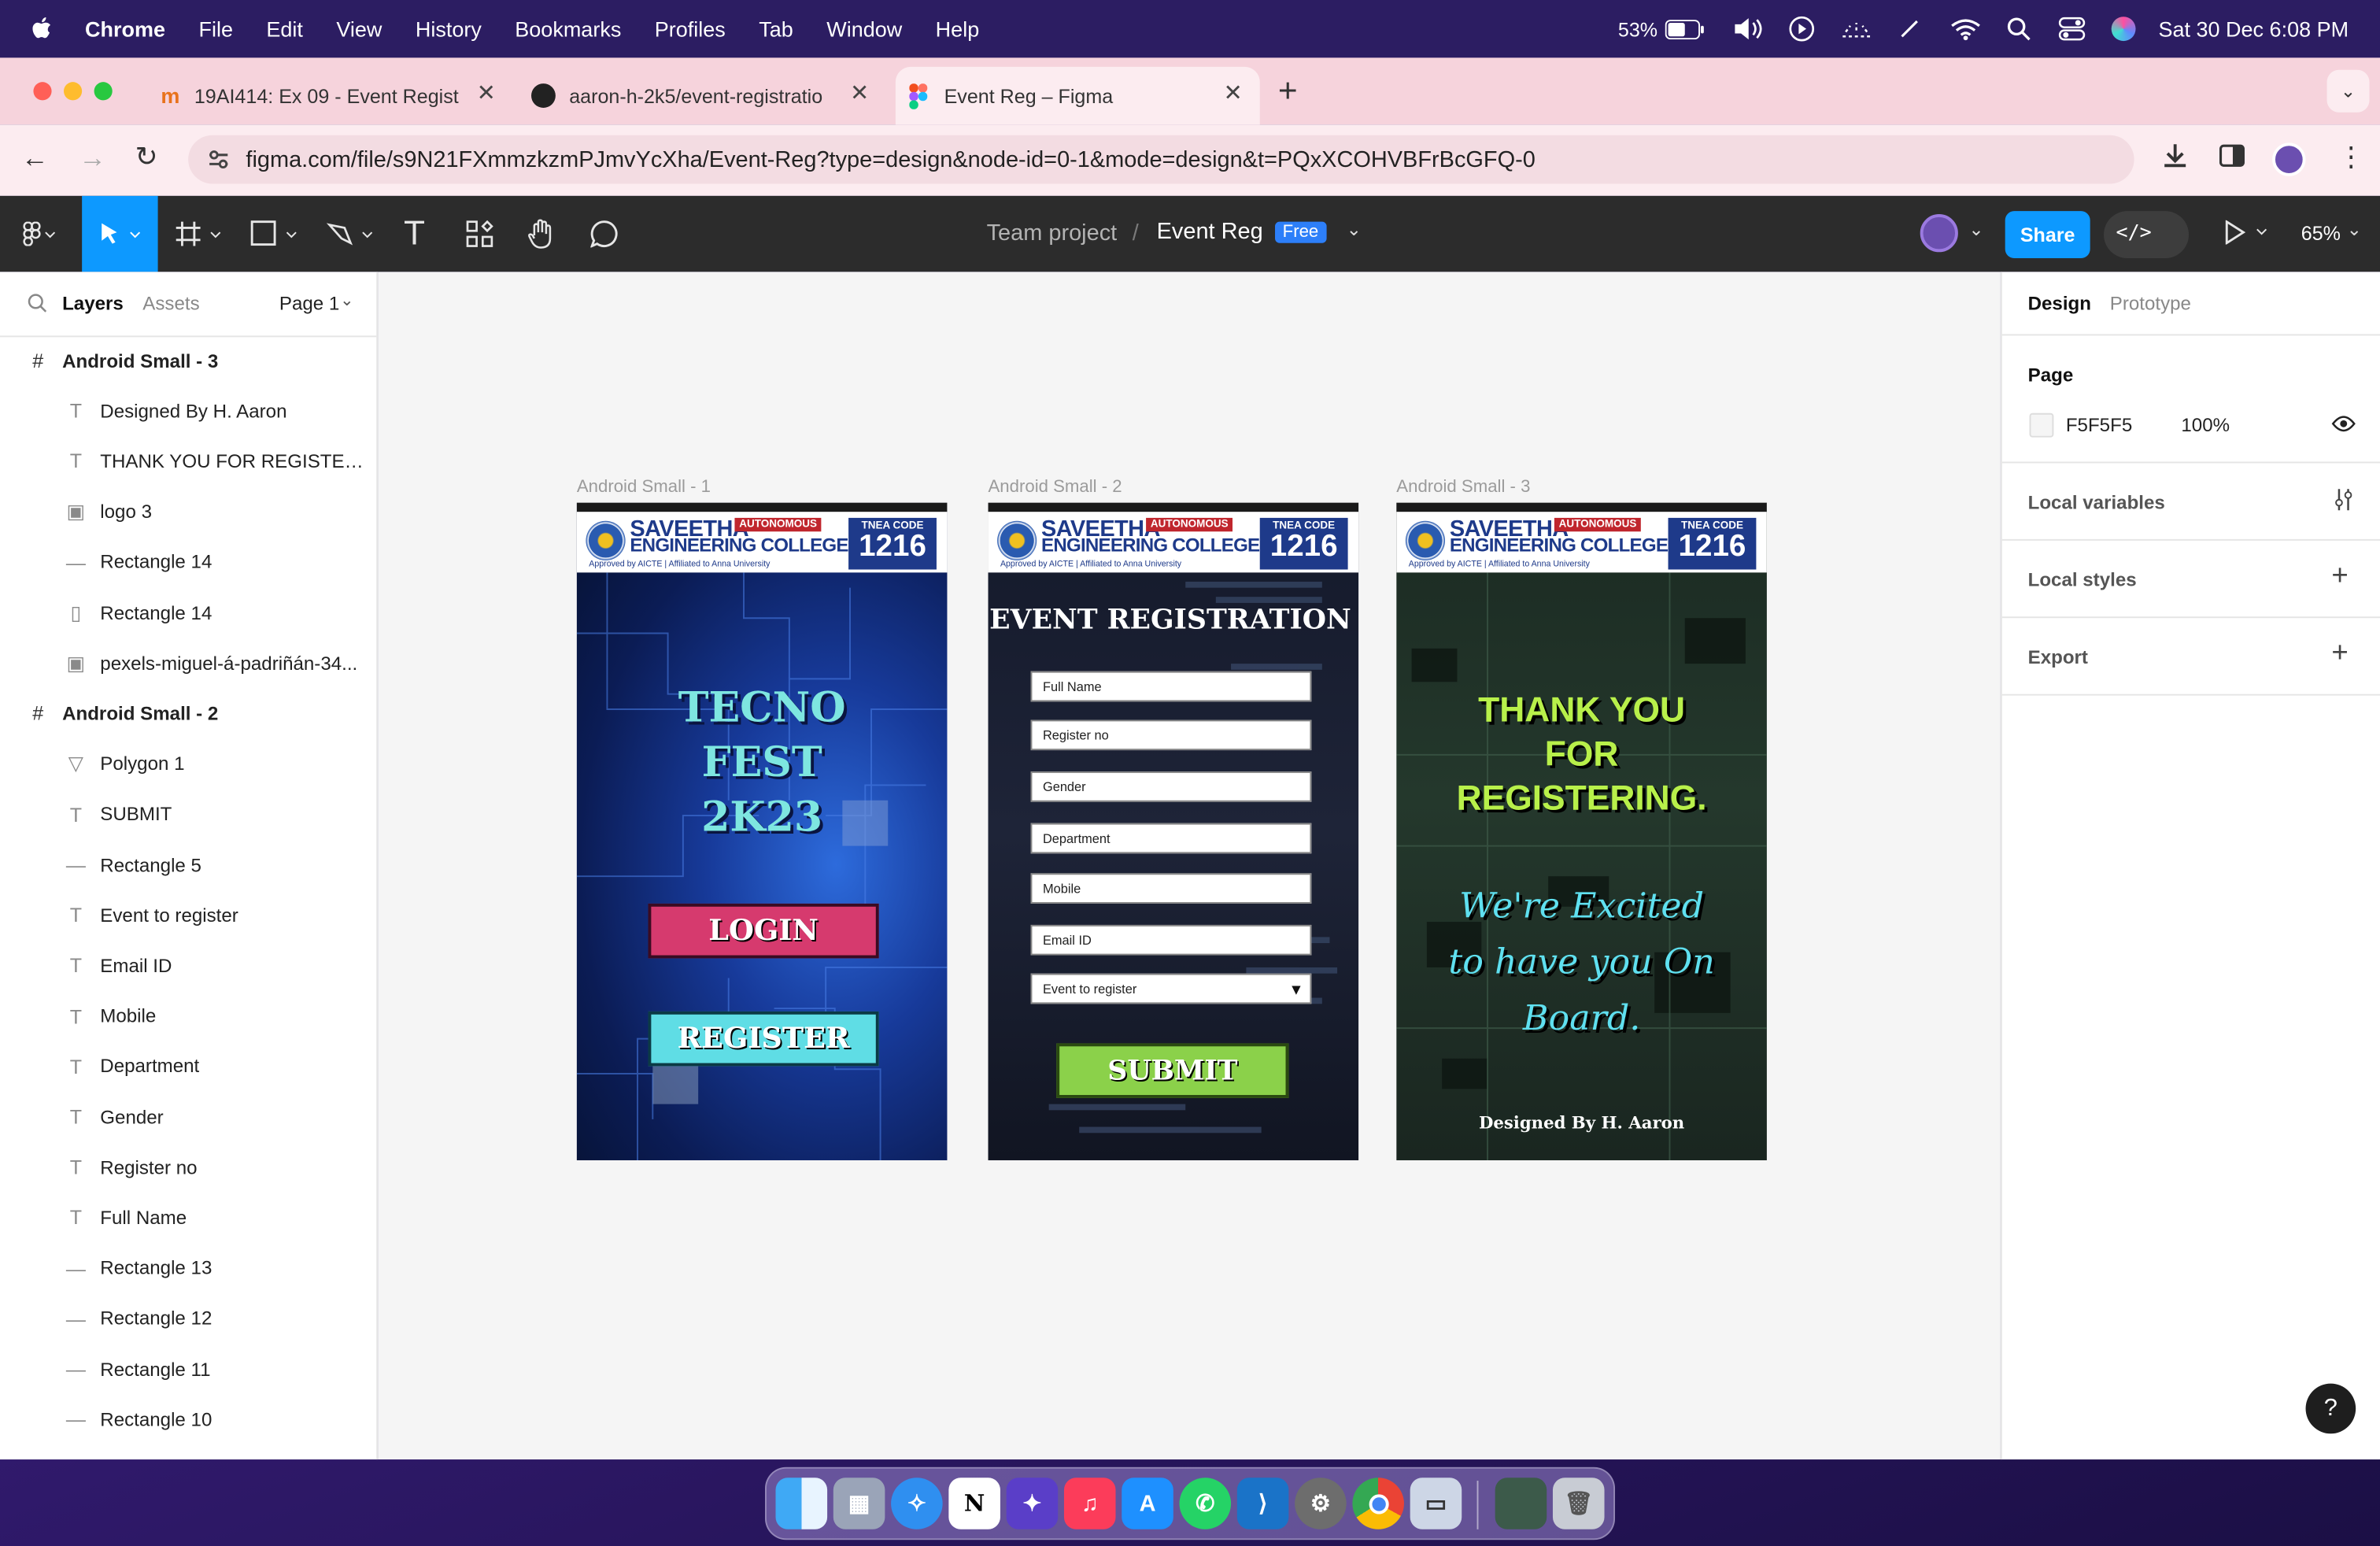 The image size is (2380, 1546). I want to click on app-store-icon: A, so click(1147, 1503).